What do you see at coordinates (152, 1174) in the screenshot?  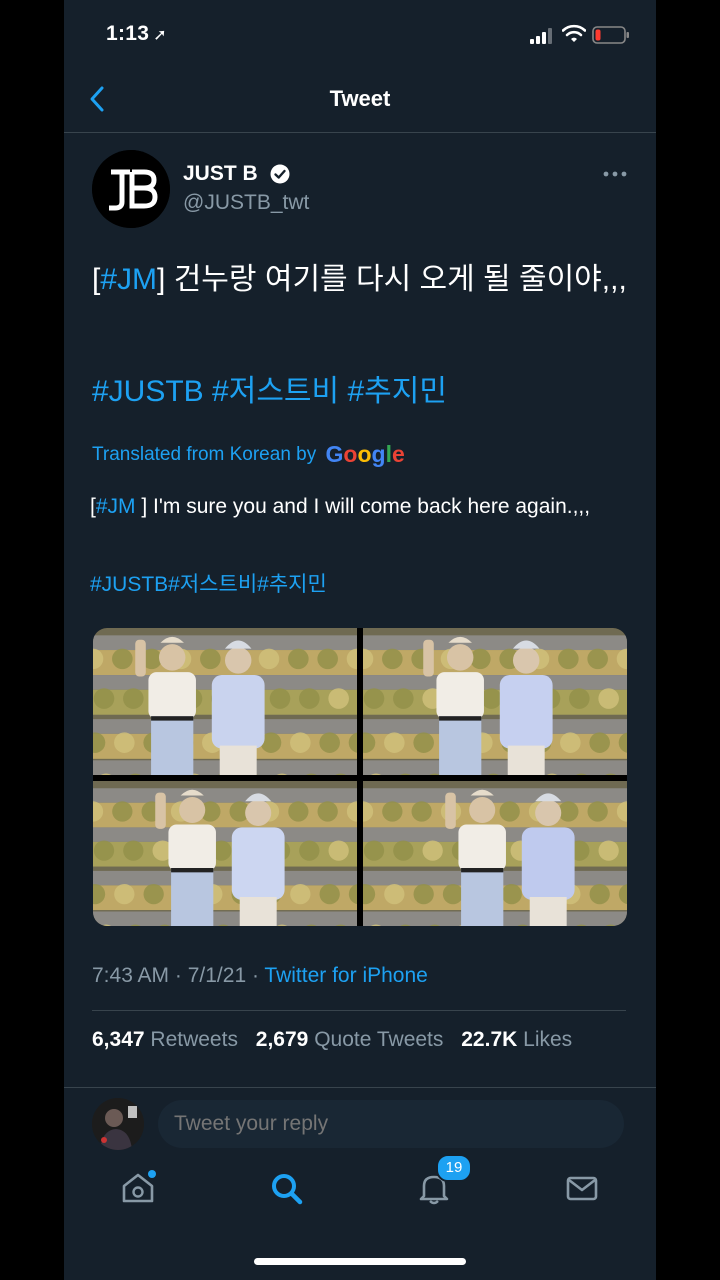 I see `new-content-dot` at bounding box center [152, 1174].